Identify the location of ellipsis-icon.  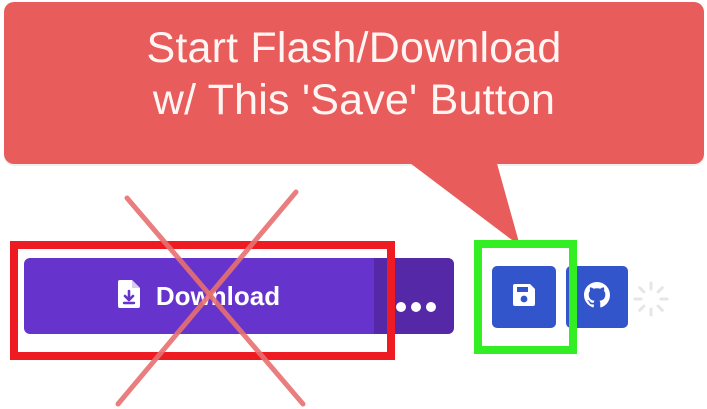
(416, 307).